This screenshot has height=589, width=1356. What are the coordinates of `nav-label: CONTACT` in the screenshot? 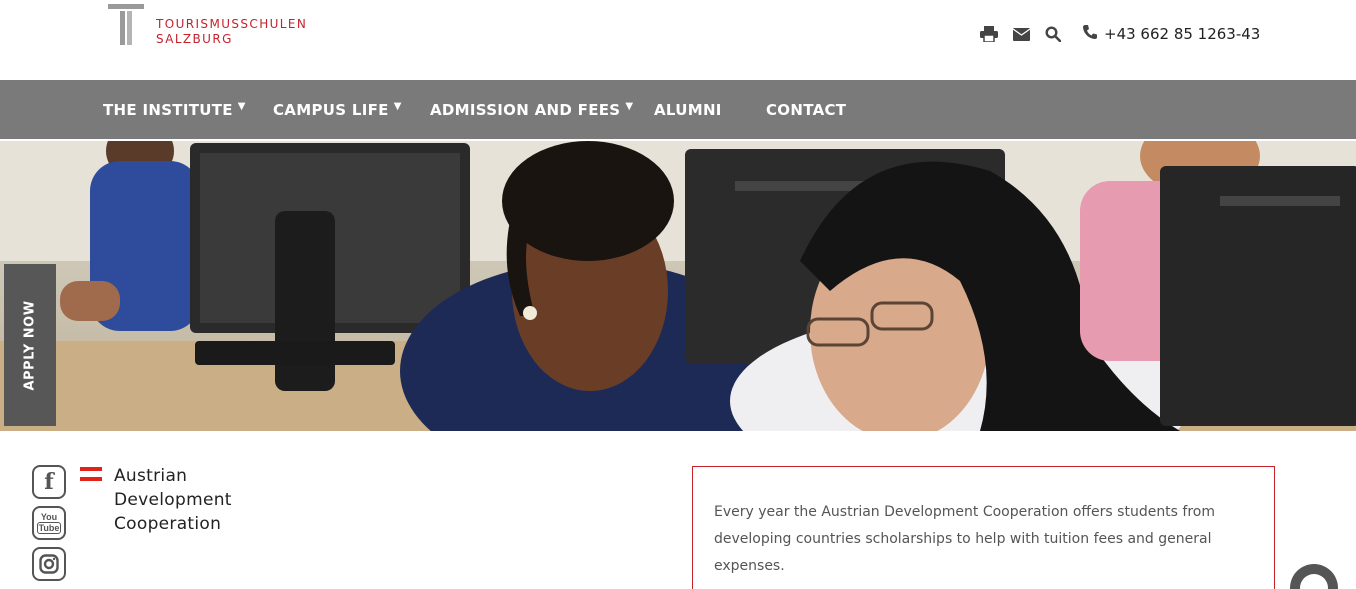 It's located at (806, 109).